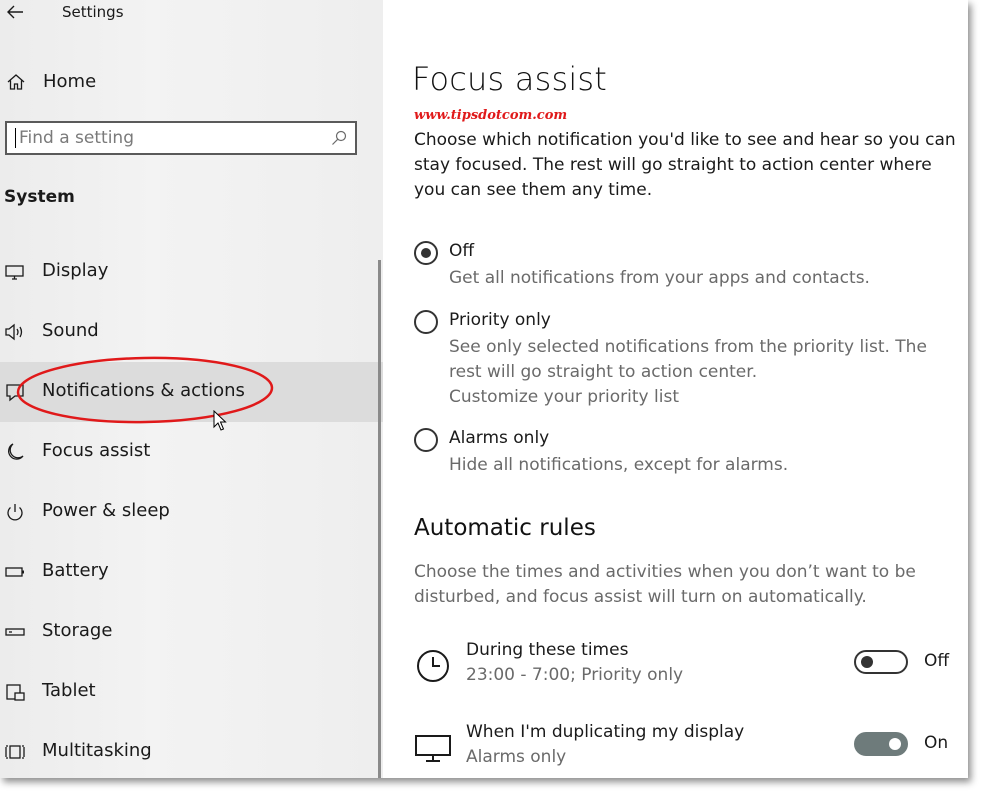 Image resolution: width=983 pixels, height=793 pixels. I want to click on home-label: Home, so click(70, 81).